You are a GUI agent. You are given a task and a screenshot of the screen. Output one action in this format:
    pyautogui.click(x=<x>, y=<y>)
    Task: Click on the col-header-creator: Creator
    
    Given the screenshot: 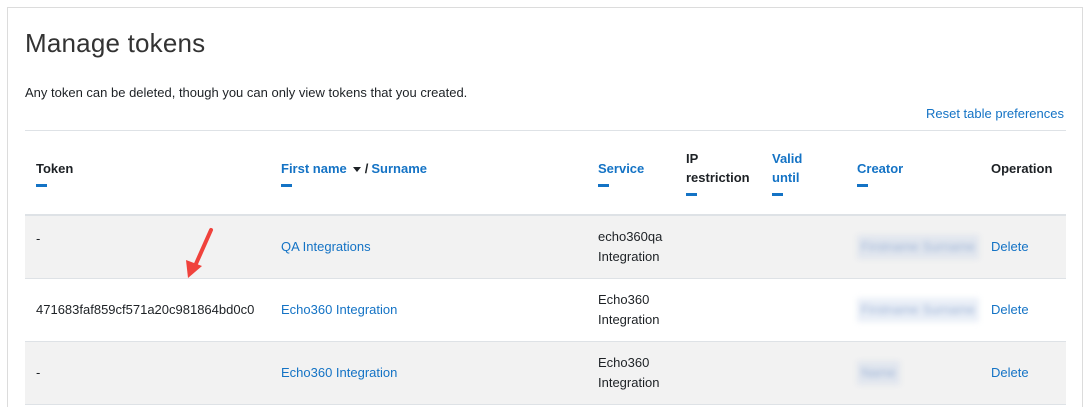 What is the action you would take?
    pyautogui.click(x=913, y=173)
    